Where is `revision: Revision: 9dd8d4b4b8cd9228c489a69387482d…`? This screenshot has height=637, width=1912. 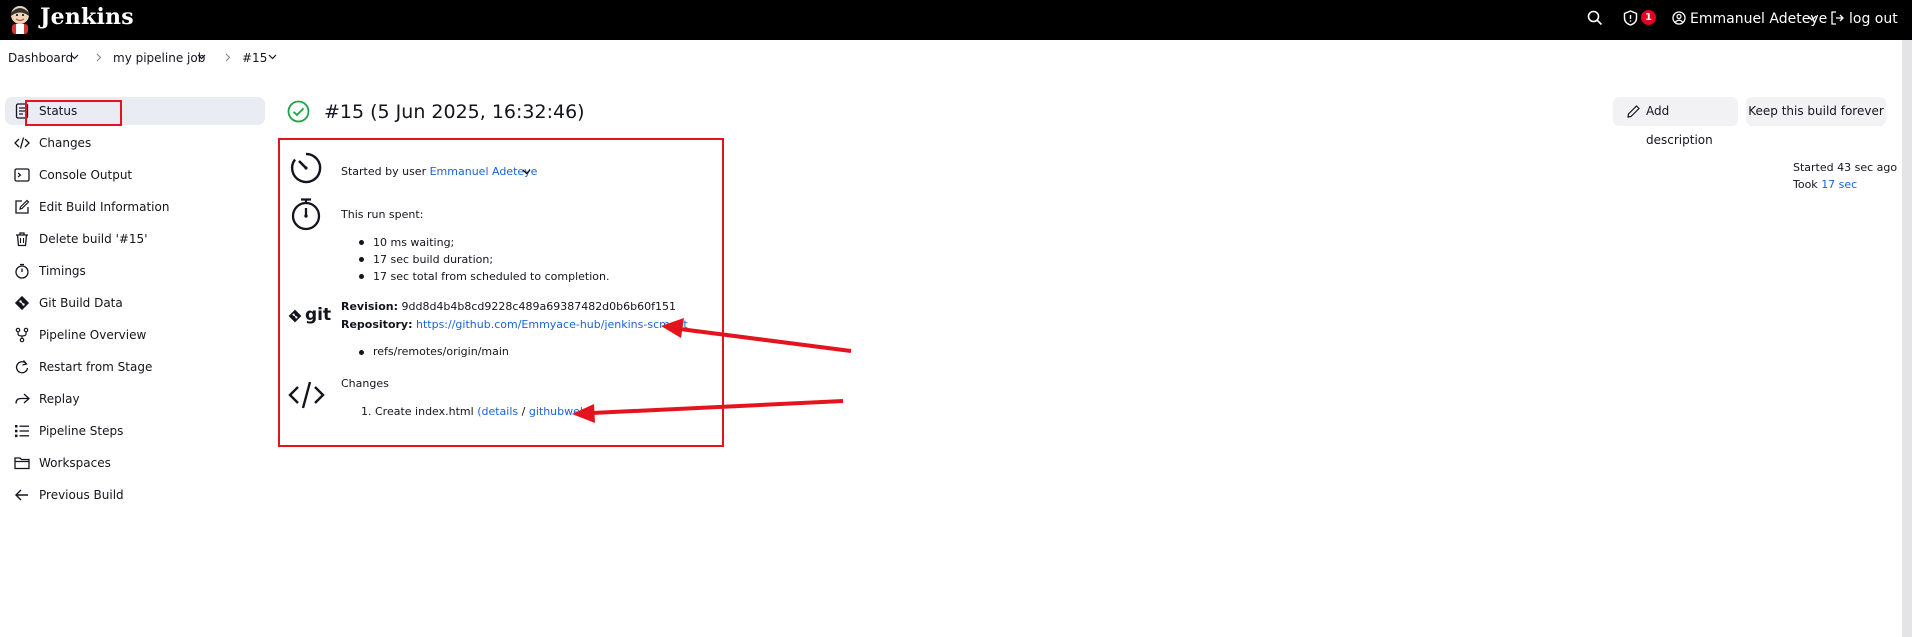 revision: Revision: 9dd8d4b4b8cd9228c489a69387482d… is located at coordinates (508, 306).